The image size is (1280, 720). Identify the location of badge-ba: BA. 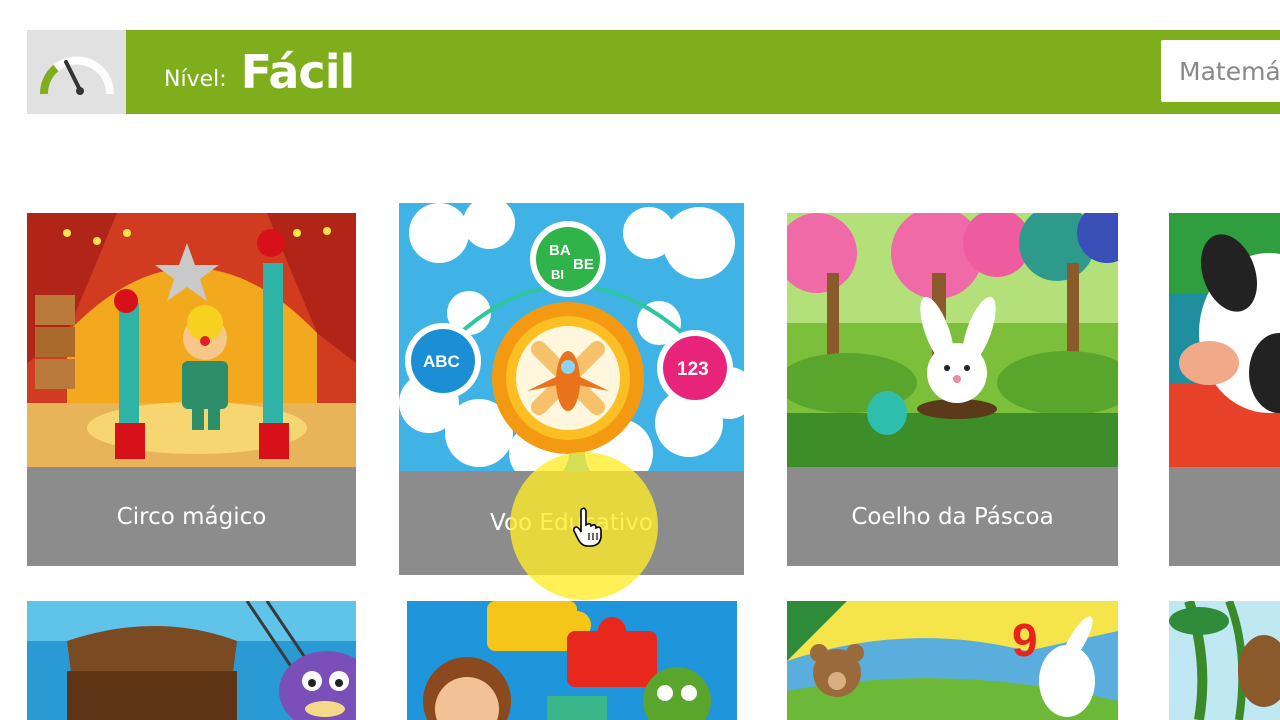
(560, 250).